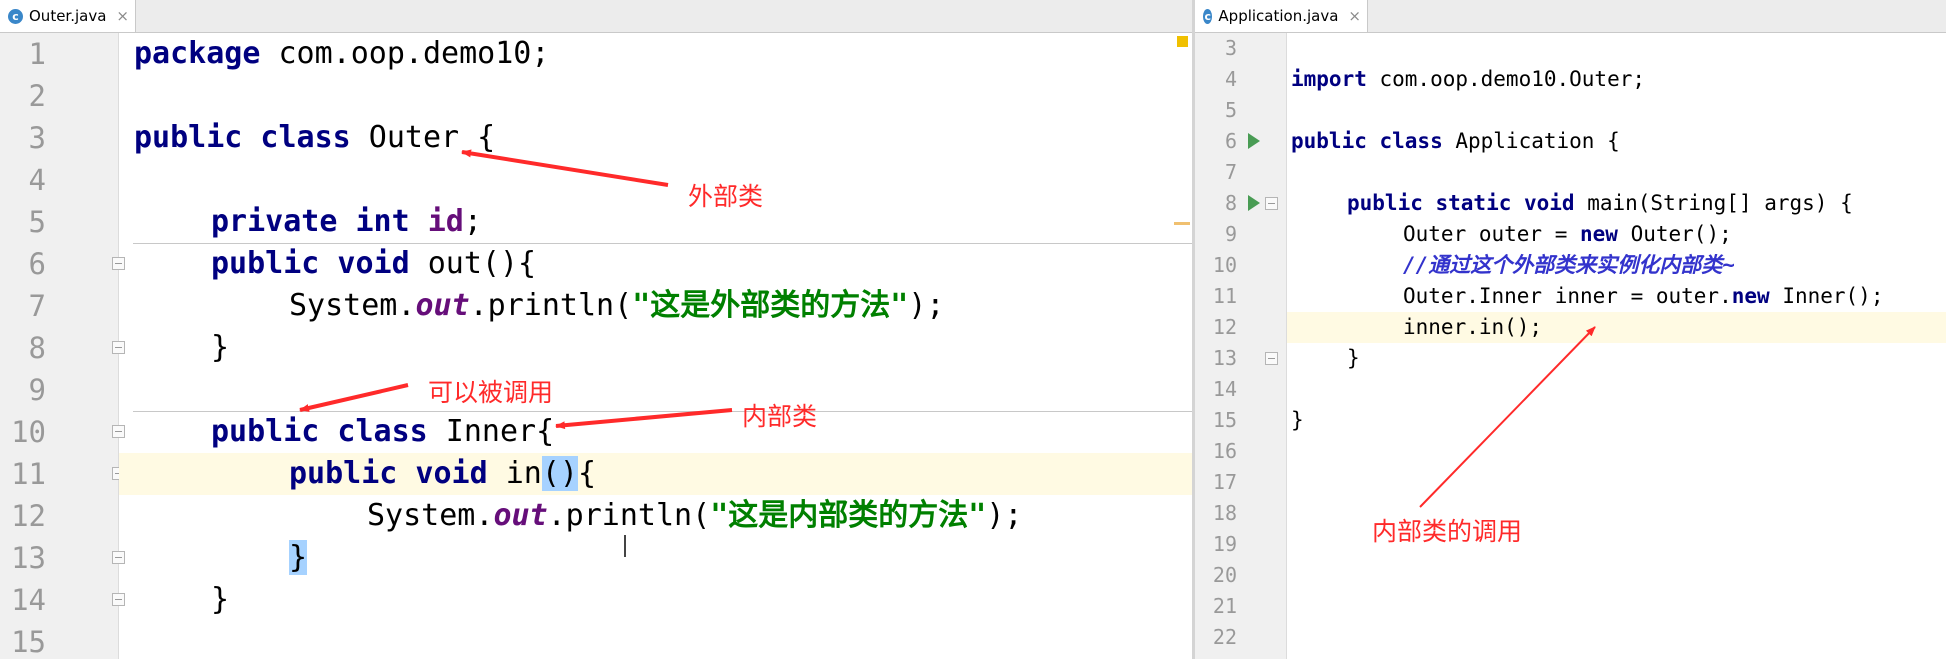  Describe the element at coordinates (1224, 606) in the screenshot. I see `line-number: 21` at that location.